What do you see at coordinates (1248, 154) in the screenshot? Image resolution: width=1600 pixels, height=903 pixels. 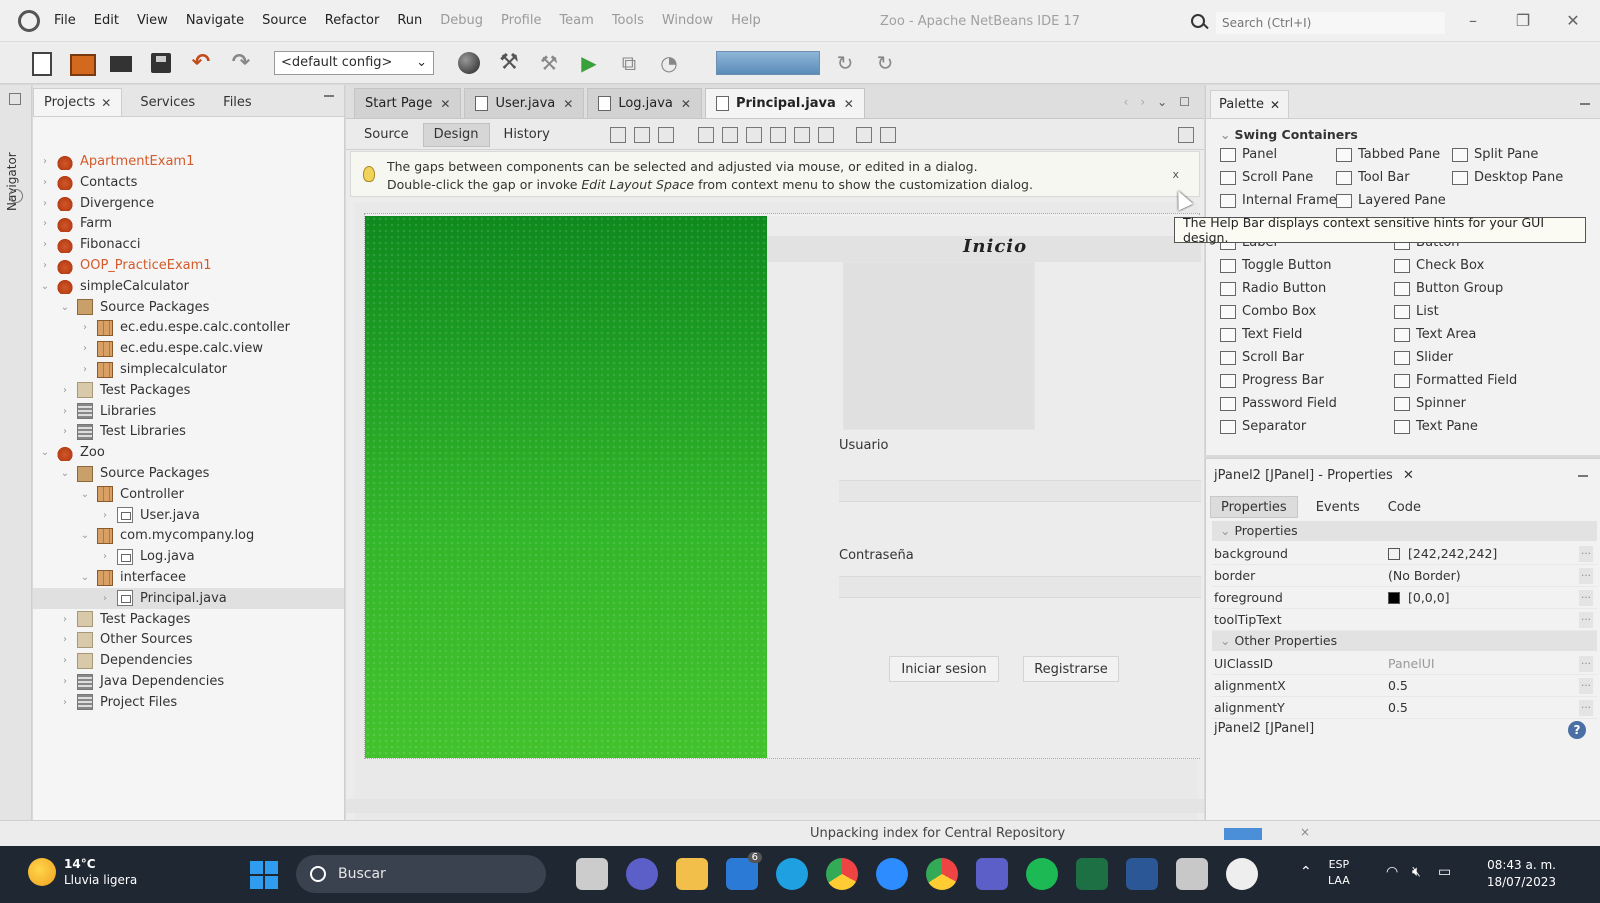 I see `palette-item-panel: Panel` at bounding box center [1248, 154].